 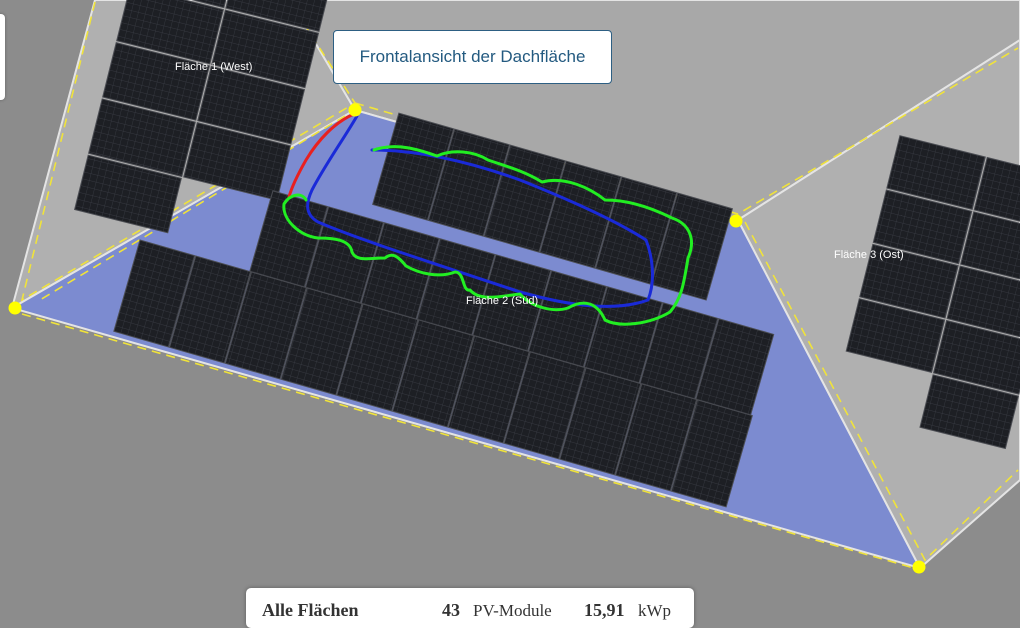 I want to click on summary-bar: Alle Flächen 43 PV-Module 15,91 kWp, so click(x=470, y=608).